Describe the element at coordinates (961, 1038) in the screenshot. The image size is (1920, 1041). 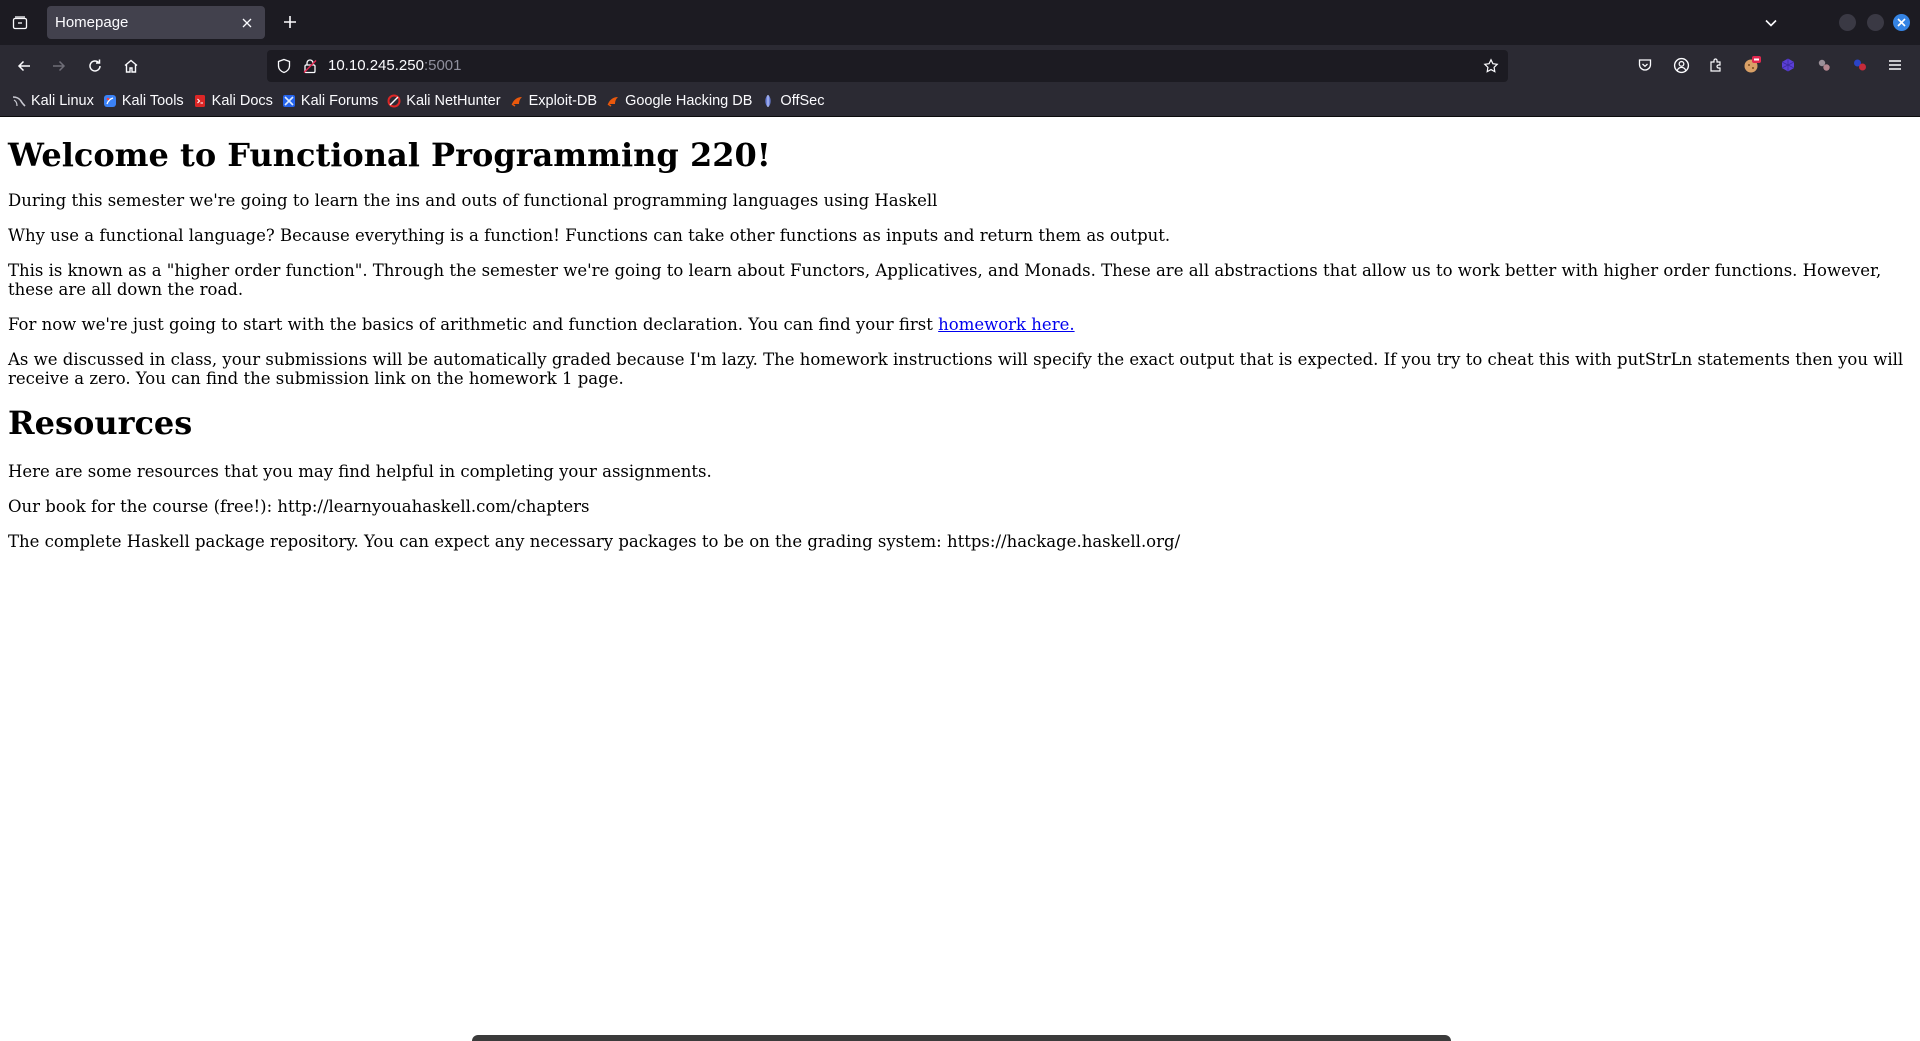
I see `horizontal-scrollbar` at that location.